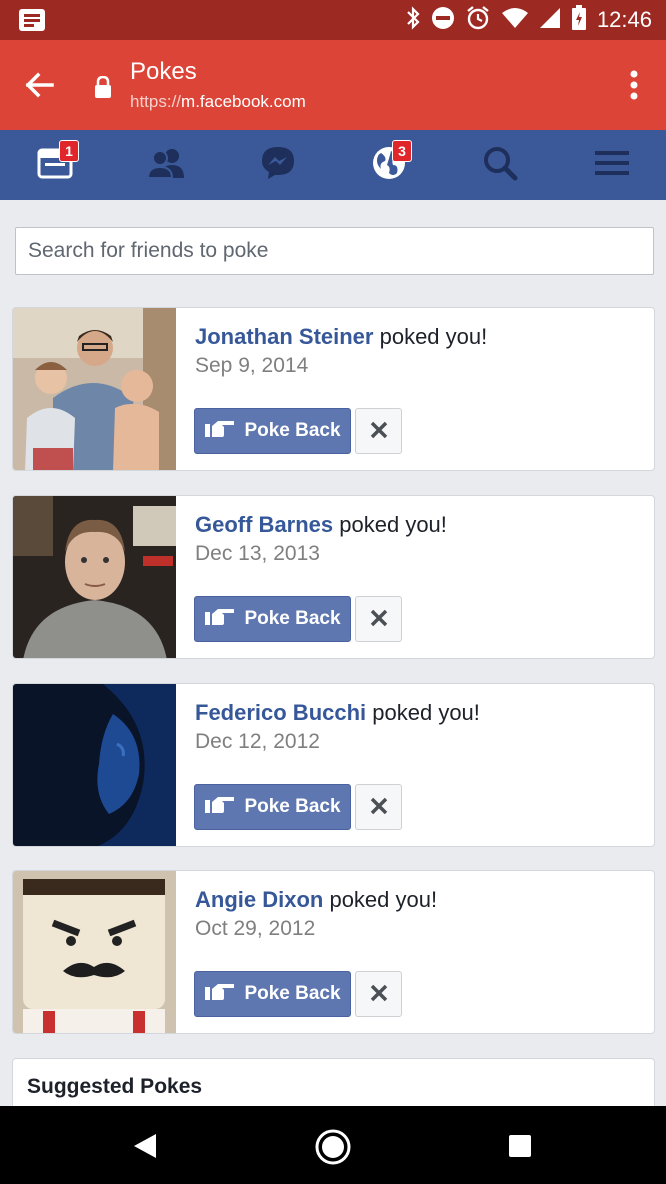 Image resolution: width=666 pixels, height=1184 pixels. What do you see at coordinates (402, 151) in the screenshot?
I see `notifications-badge: 3` at bounding box center [402, 151].